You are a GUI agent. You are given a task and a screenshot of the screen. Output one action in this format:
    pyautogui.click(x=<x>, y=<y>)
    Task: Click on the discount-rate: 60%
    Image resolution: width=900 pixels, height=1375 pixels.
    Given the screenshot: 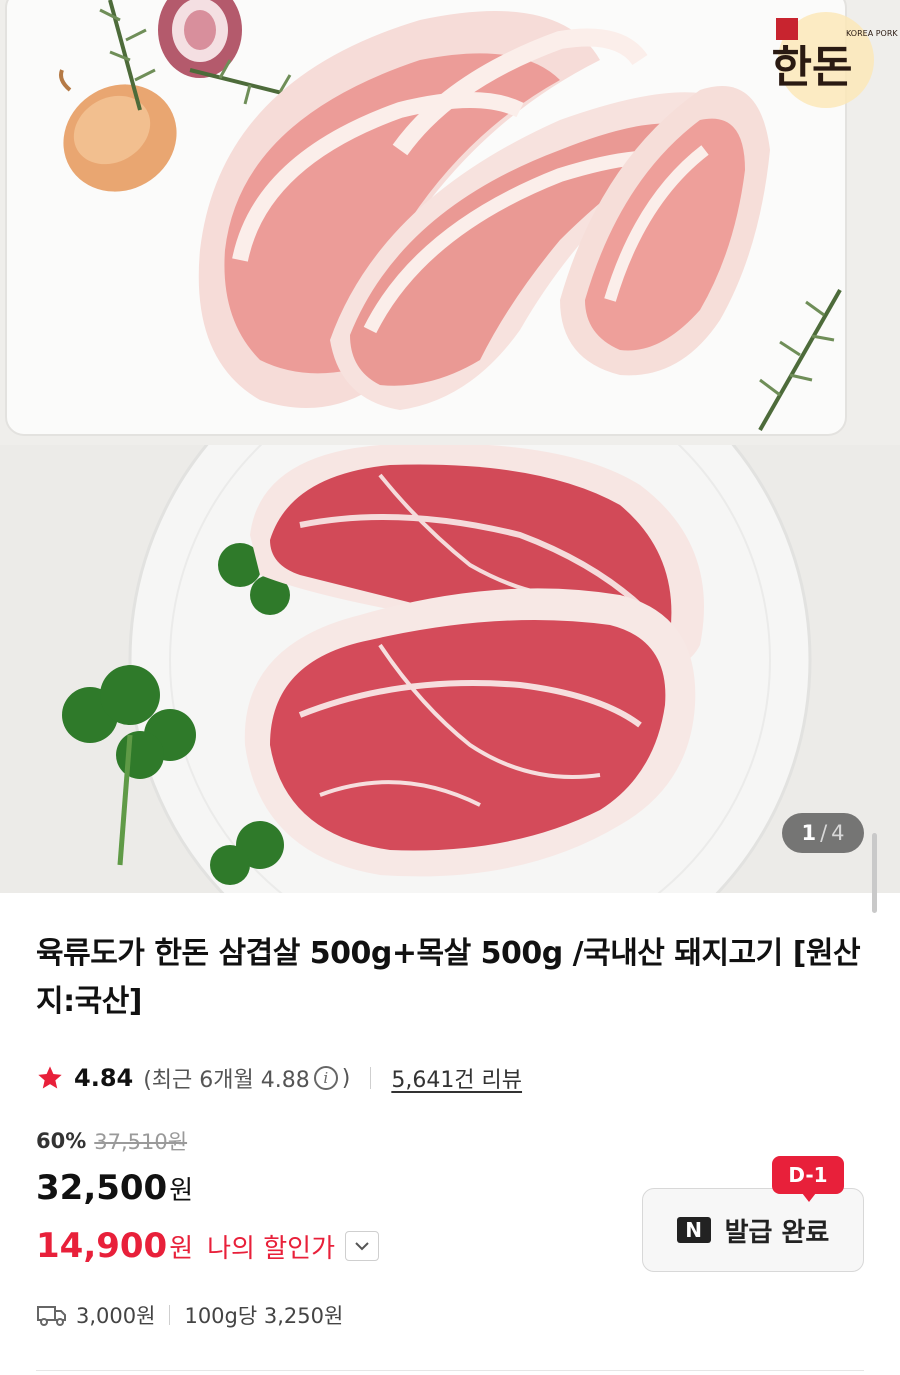 What is the action you would take?
    pyautogui.click(x=61, y=1141)
    